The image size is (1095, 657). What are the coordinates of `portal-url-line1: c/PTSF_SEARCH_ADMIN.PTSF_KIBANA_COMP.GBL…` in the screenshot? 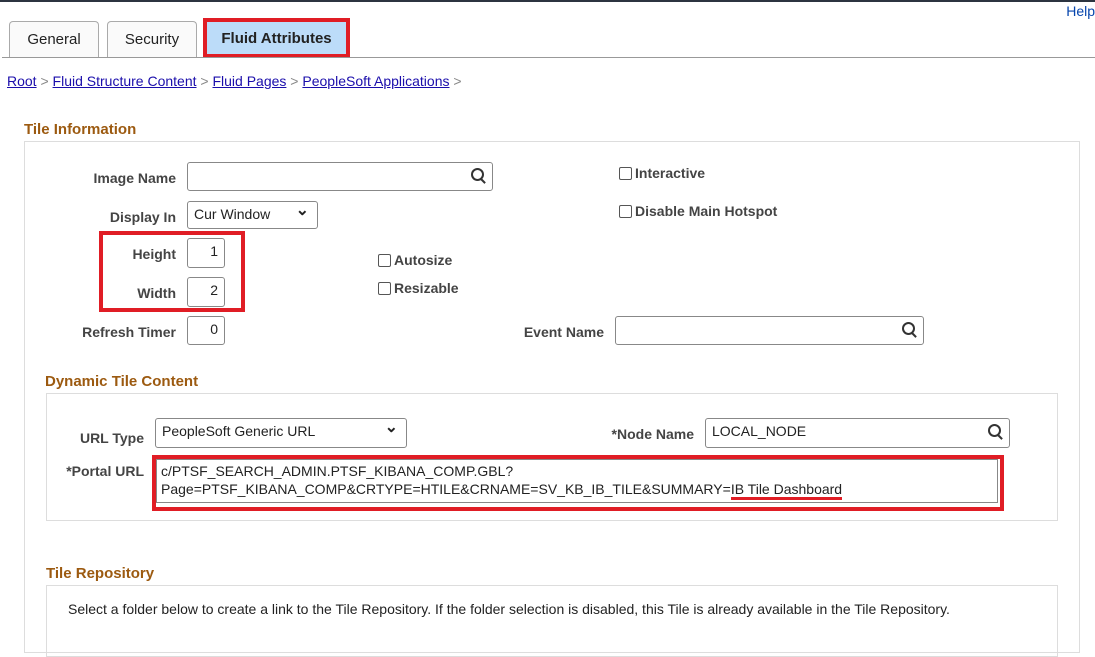 It's located at (337, 471).